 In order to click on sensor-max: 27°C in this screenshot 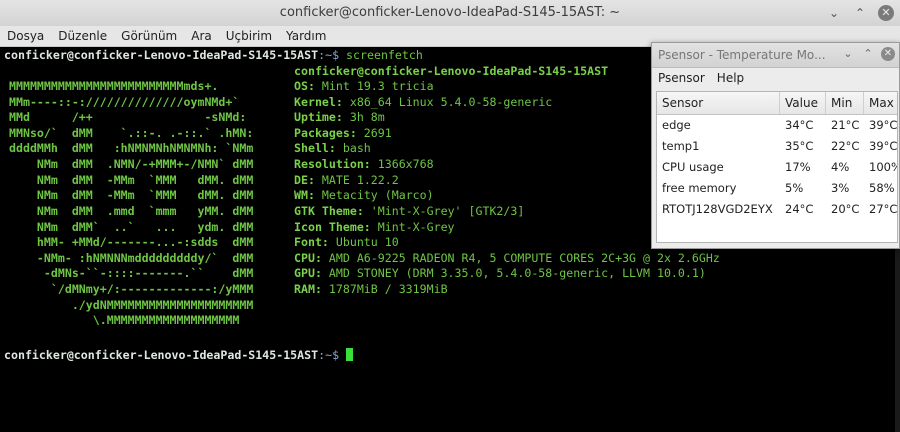, I will do `click(883, 209)`.